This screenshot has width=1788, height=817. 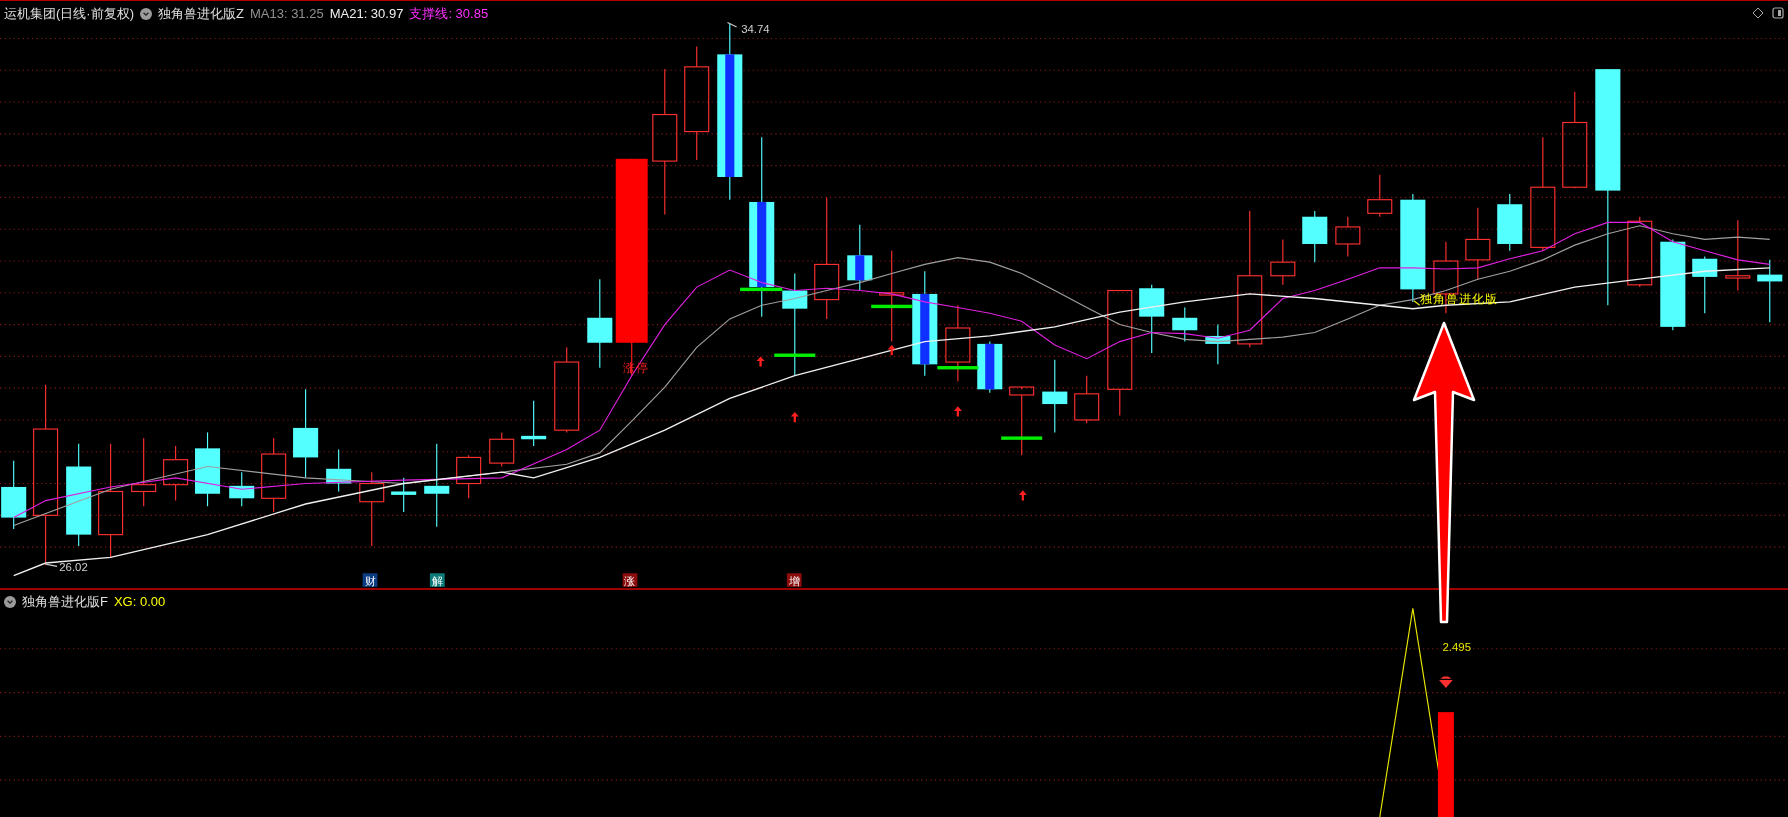 What do you see at coordinates (1456, 647) in the screenshot?
I see `peak-value-label: 2.495` at bounding box center [1456, 647].